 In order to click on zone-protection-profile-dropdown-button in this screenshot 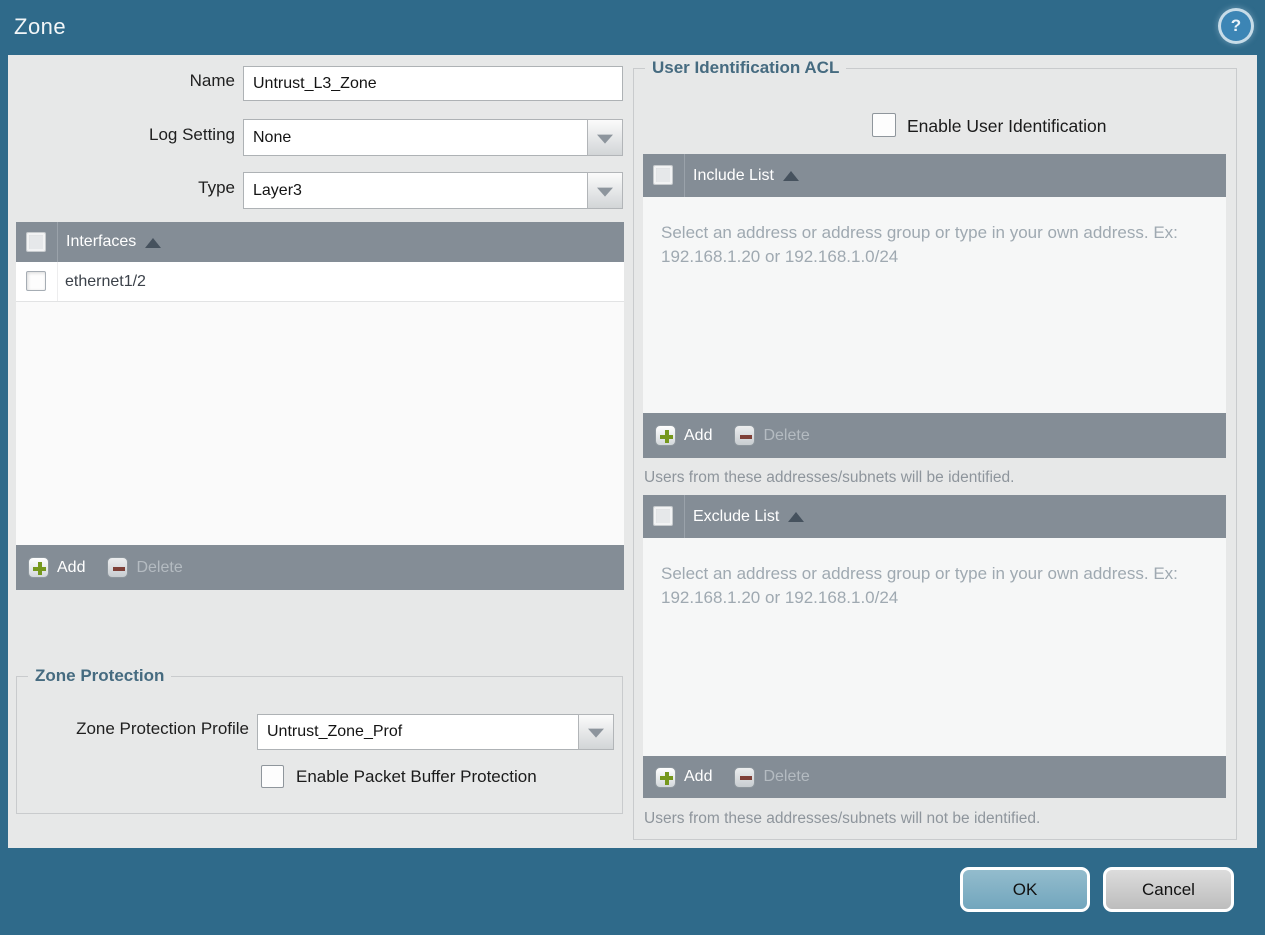, I will do `click(596, 732)`.